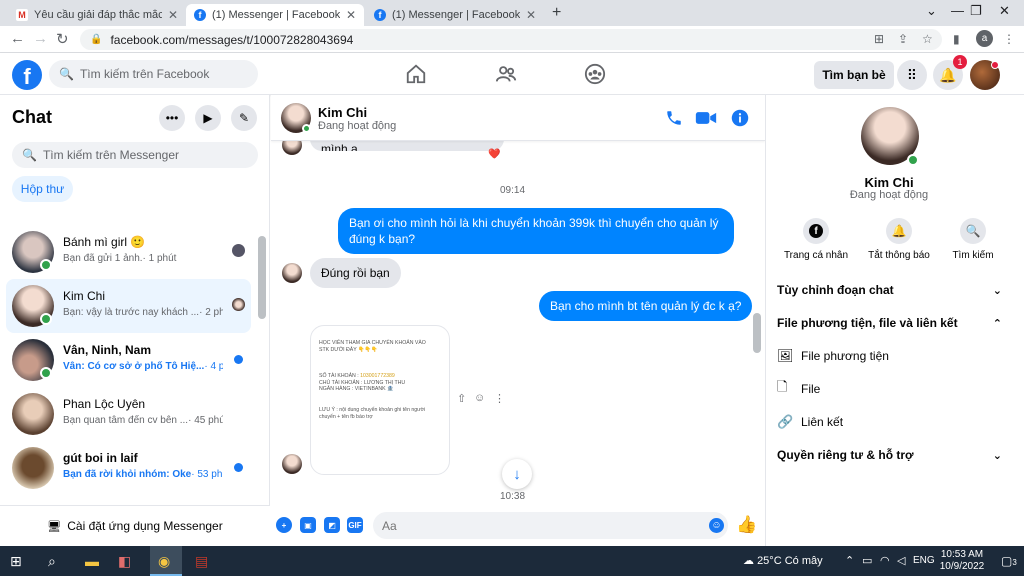  I want to click on chevron-up-icon: ⌃, so click(997, 323).